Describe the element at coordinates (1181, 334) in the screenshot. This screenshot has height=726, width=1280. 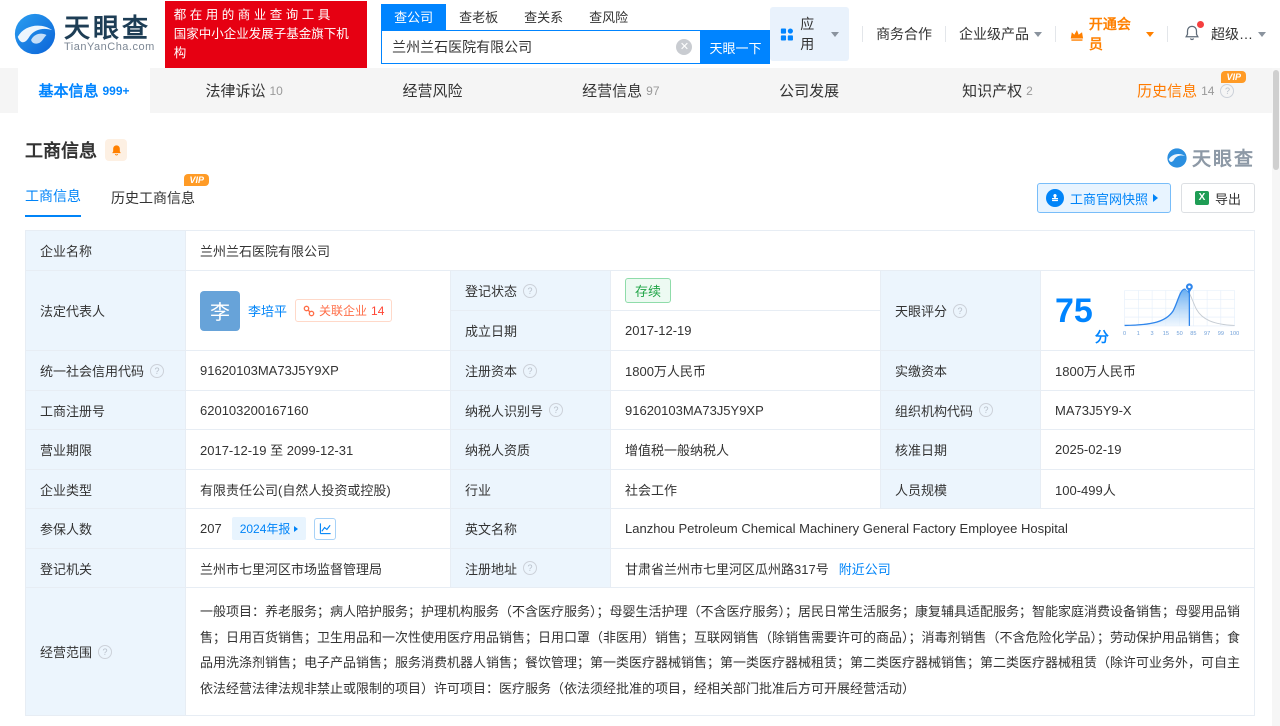
I see `score-axis-ticks: 0 1 3 15 50 85 97 99 100` at that location.